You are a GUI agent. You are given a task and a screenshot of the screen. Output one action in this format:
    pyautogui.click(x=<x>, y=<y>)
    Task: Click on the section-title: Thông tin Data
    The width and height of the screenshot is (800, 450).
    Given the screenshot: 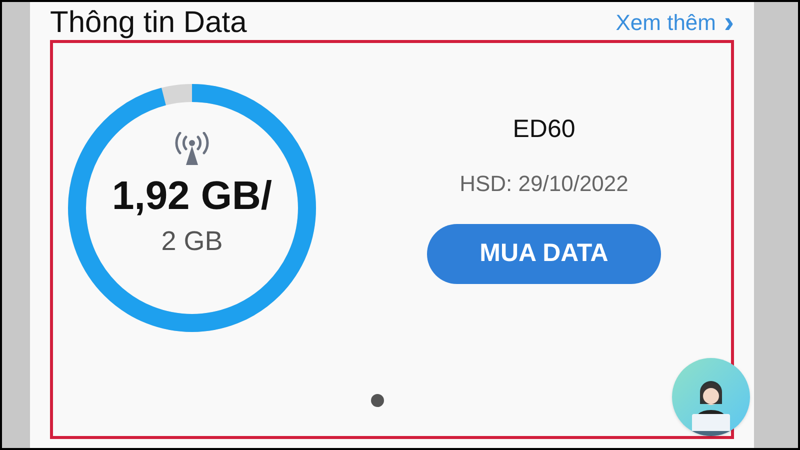 What is the action you would take?
    pyautogui.click(x=148, y=23)
    